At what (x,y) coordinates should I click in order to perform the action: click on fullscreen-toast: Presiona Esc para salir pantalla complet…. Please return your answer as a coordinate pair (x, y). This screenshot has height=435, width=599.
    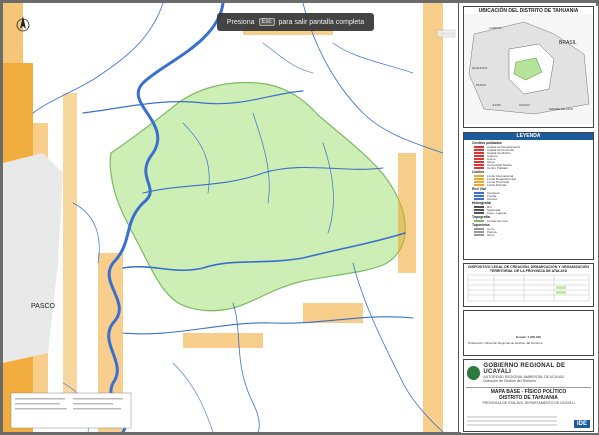
    Looking at the image, I should click on (295, 22).